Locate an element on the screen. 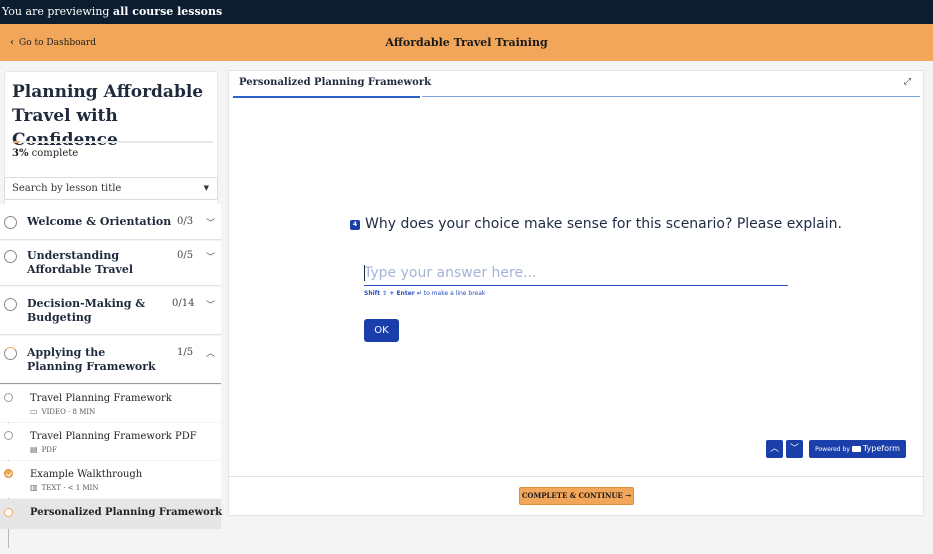 Image resolution: width=933 pixels, height=554 pixels. module-progress-count: 0/3 is located at coordinates (185, 221).